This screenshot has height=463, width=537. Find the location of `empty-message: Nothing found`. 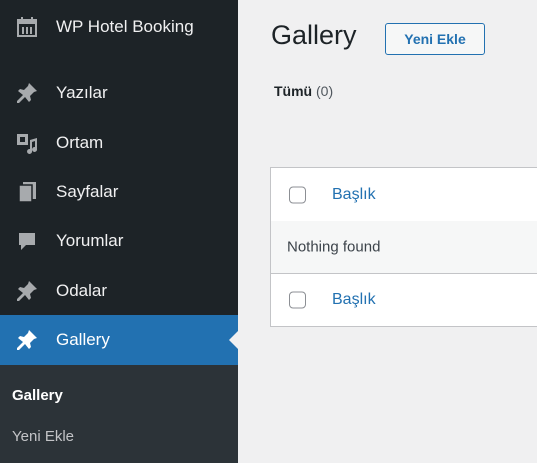

empty-message: Nothing found is located at coordinates (334, 247).